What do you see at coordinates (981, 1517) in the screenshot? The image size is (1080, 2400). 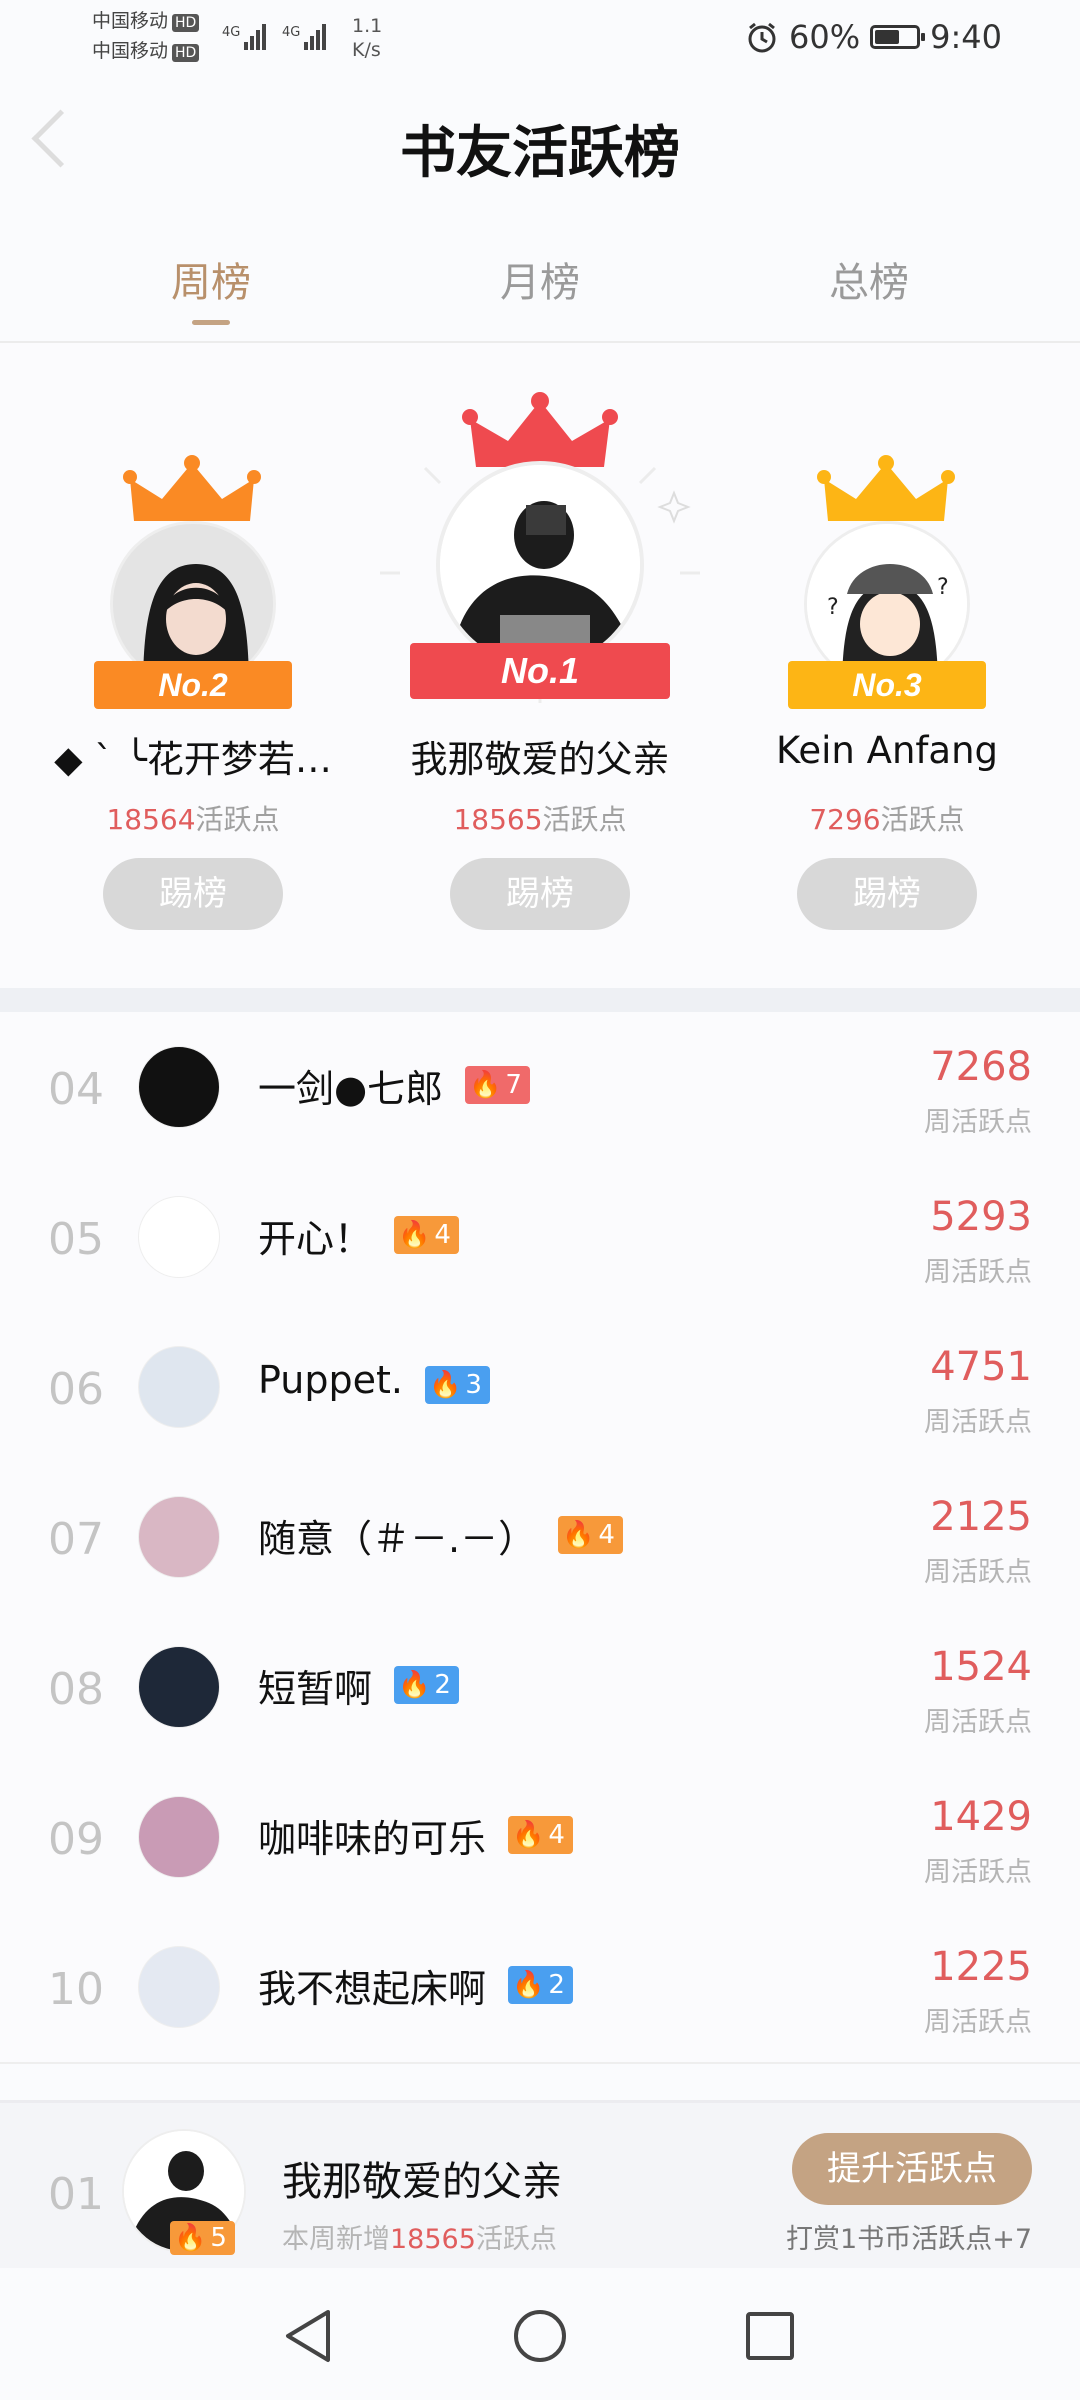 I see `score-value: 2125` at bounding box center [981, 1517].